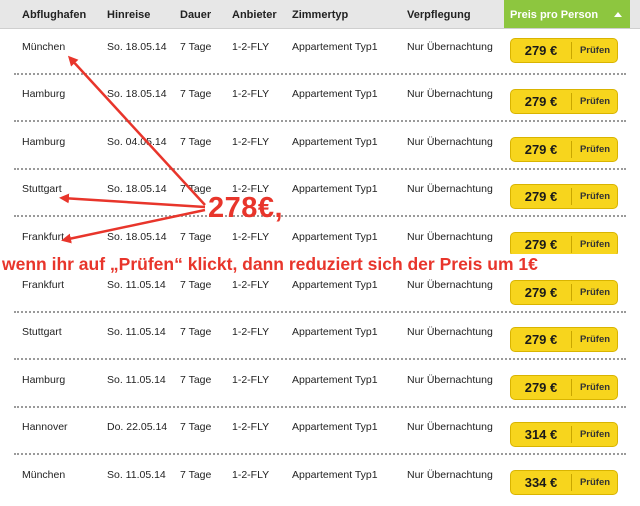  What do you see at coordinates (137, 427) in the screenshot?
I see `cell-hinreise: Do. 22.05.14` at bounding box center [137, 427].